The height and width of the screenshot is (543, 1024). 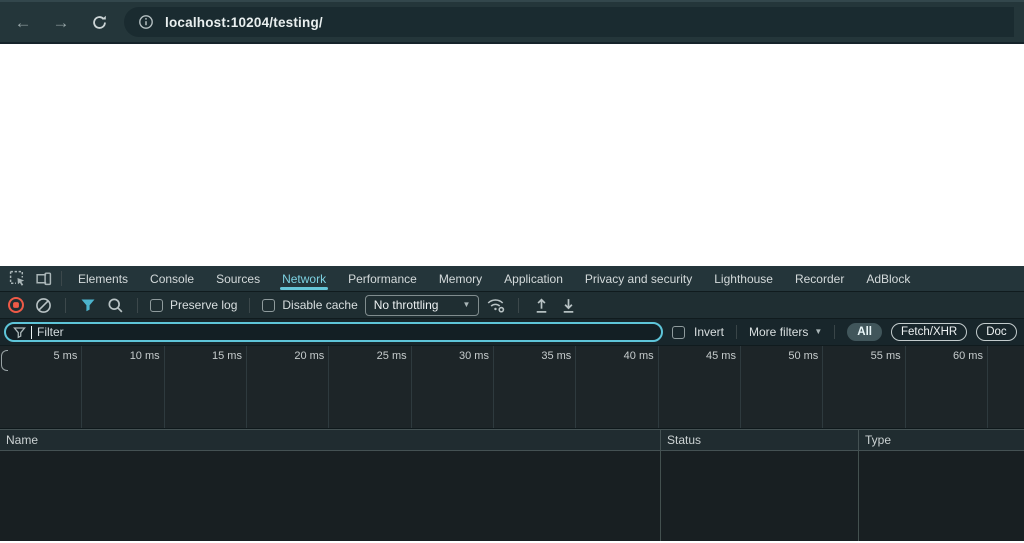 What do you see at coordinates (144, 356) in the screenshot?
I see `timeline-tick-label: 10 ms` at bounding box center [144, 356].